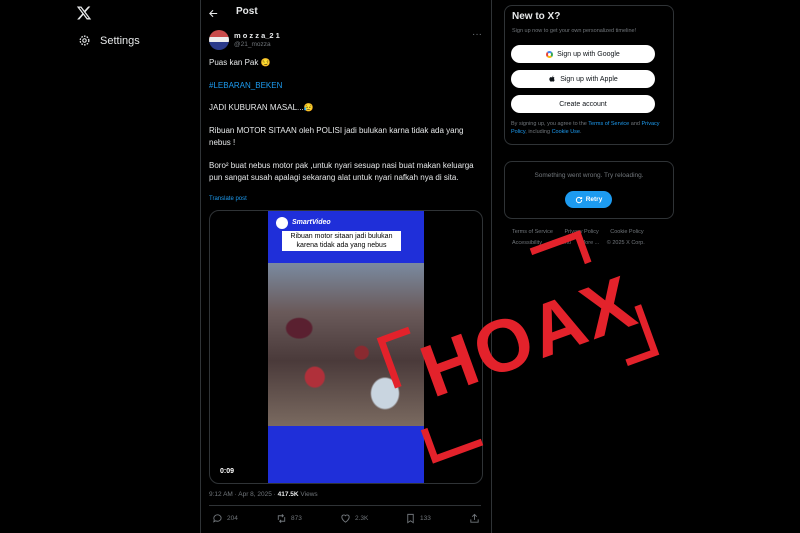  What do you see at coordinates (247, 11) in the screenshot?
I see `page-title: Post` at bounding box center [247, 11].